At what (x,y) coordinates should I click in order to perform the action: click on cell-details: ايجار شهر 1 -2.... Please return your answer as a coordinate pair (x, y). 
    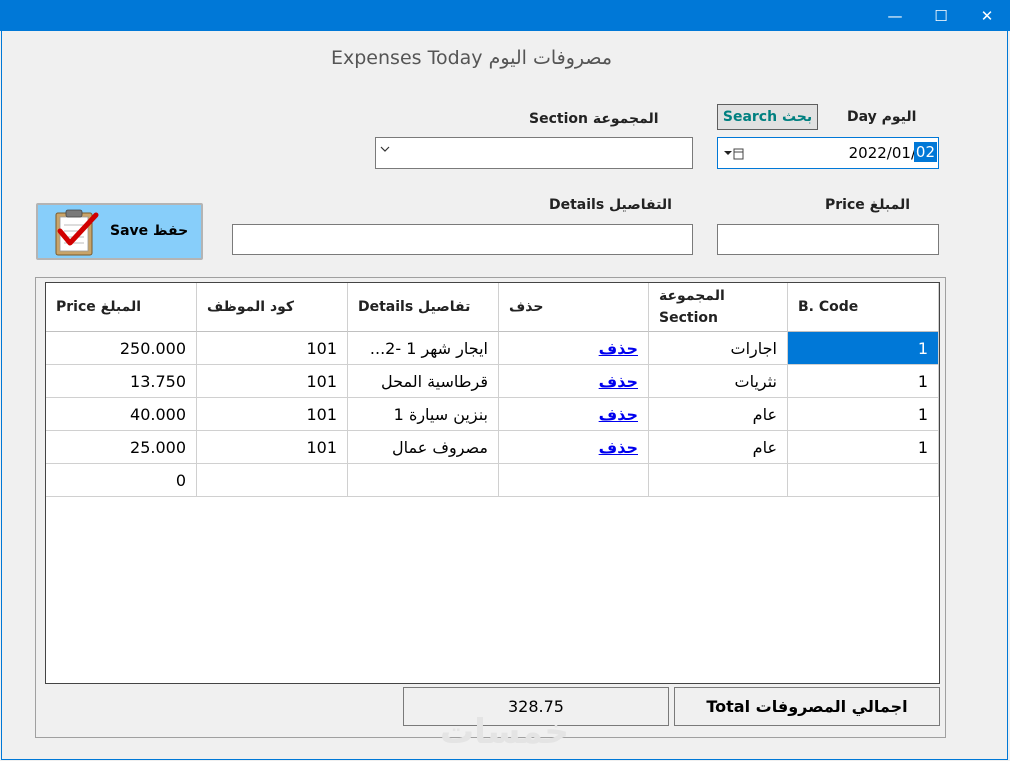
    Looking at the image, I should click on (423, 348).